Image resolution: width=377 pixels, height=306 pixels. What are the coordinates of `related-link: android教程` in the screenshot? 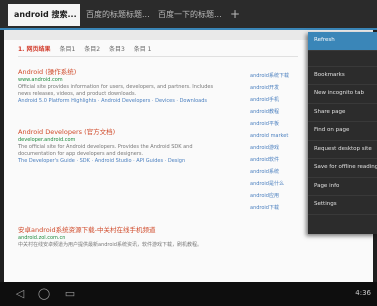 It's located at (278, 112).